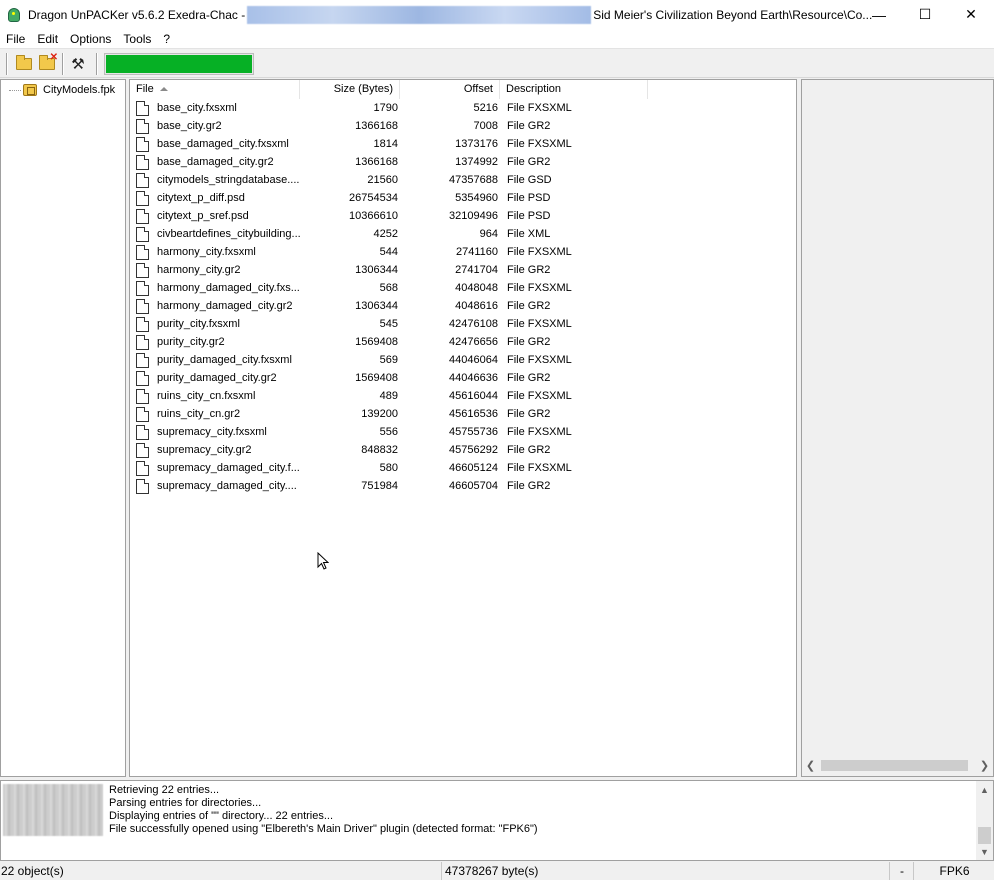 This screenshot has width=994, height=880. Describe the element at coordinates (197, 108) in the screenshot. I see `file-name: base_city.fxsxml` at that location.